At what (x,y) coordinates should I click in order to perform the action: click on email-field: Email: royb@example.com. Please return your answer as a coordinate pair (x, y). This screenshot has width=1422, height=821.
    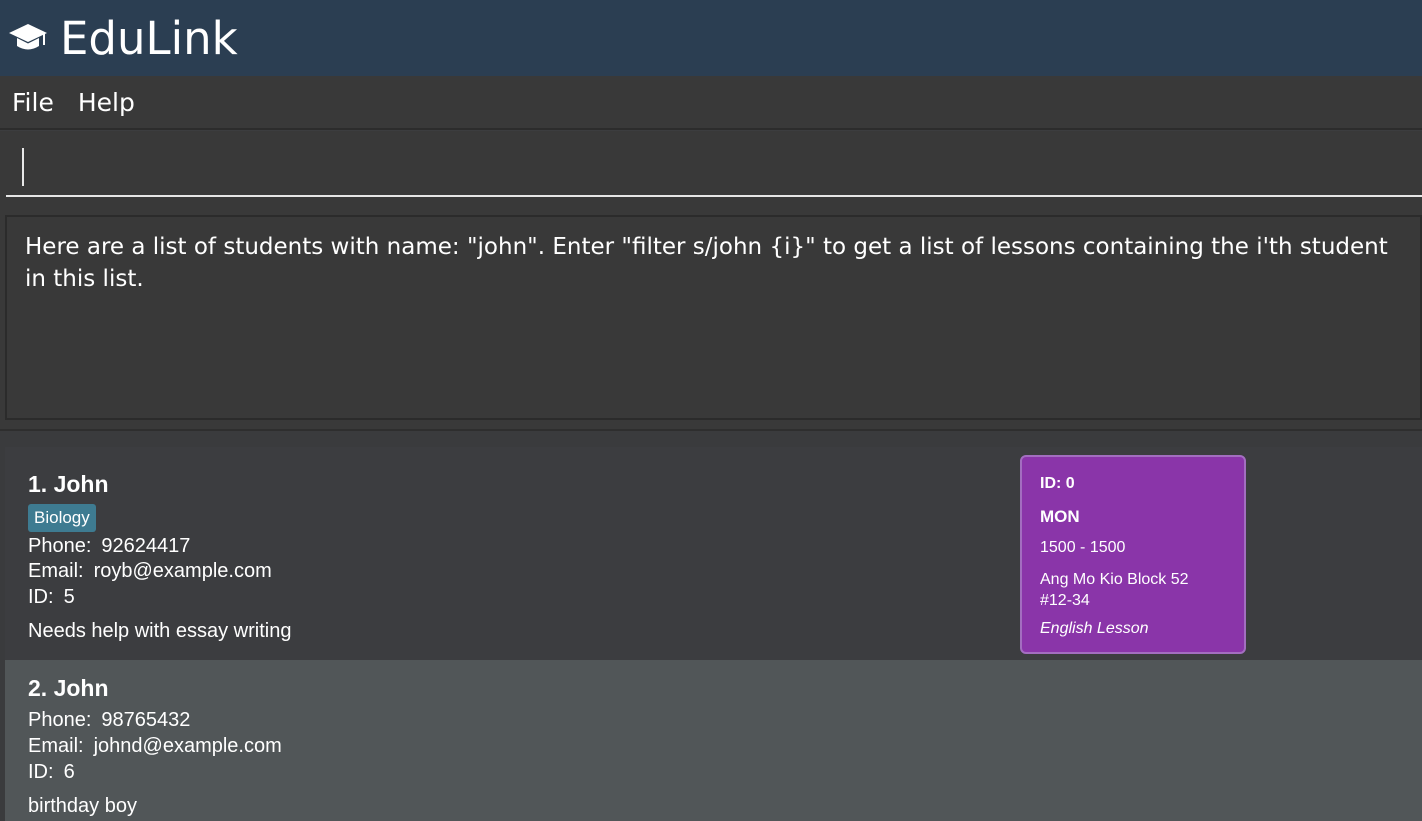
    Looking at the image, I should click on (150, 571).